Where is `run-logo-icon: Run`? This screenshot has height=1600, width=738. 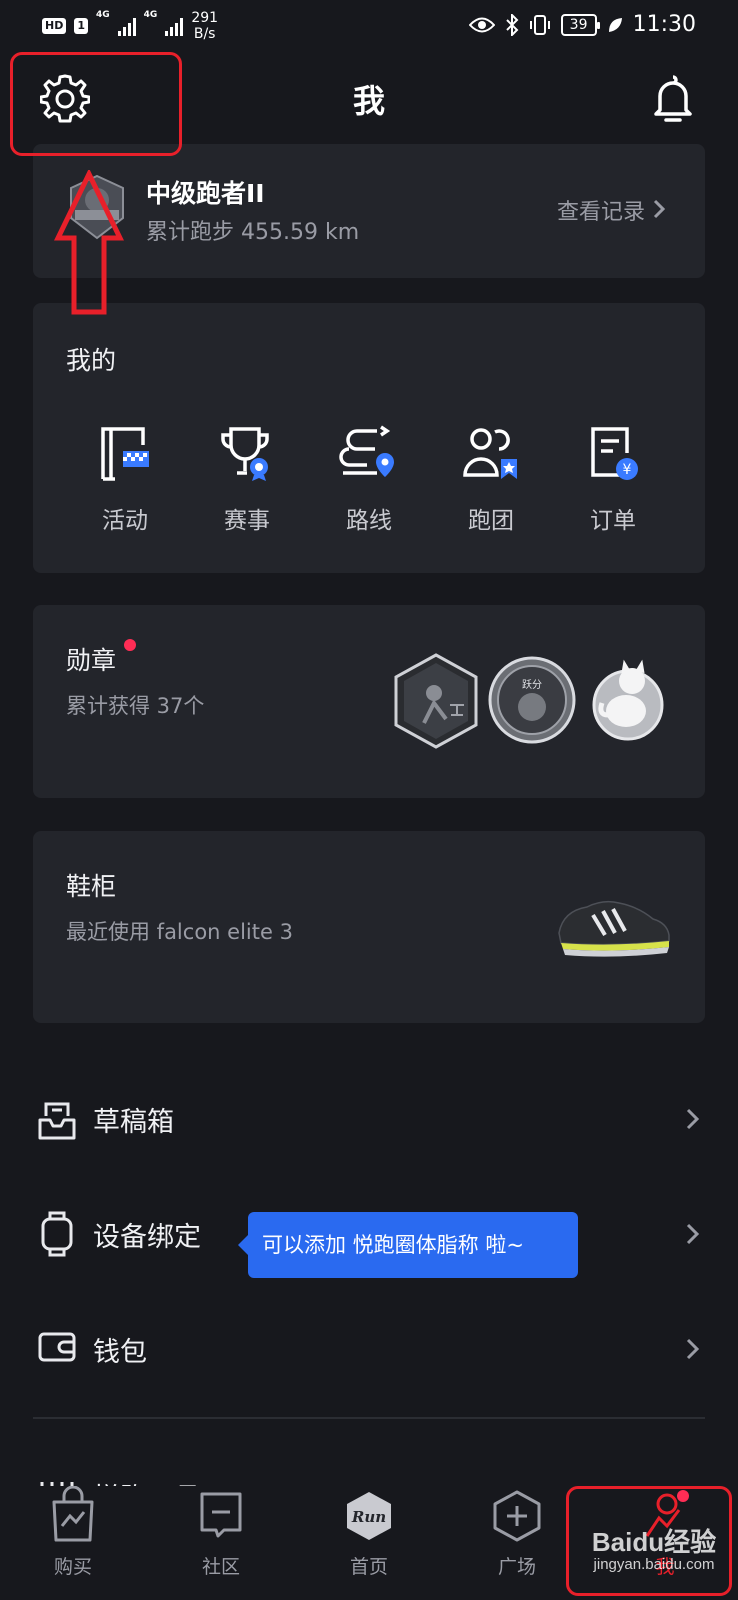
run-logo-icon: Run is located at coordinates (369, 1516).